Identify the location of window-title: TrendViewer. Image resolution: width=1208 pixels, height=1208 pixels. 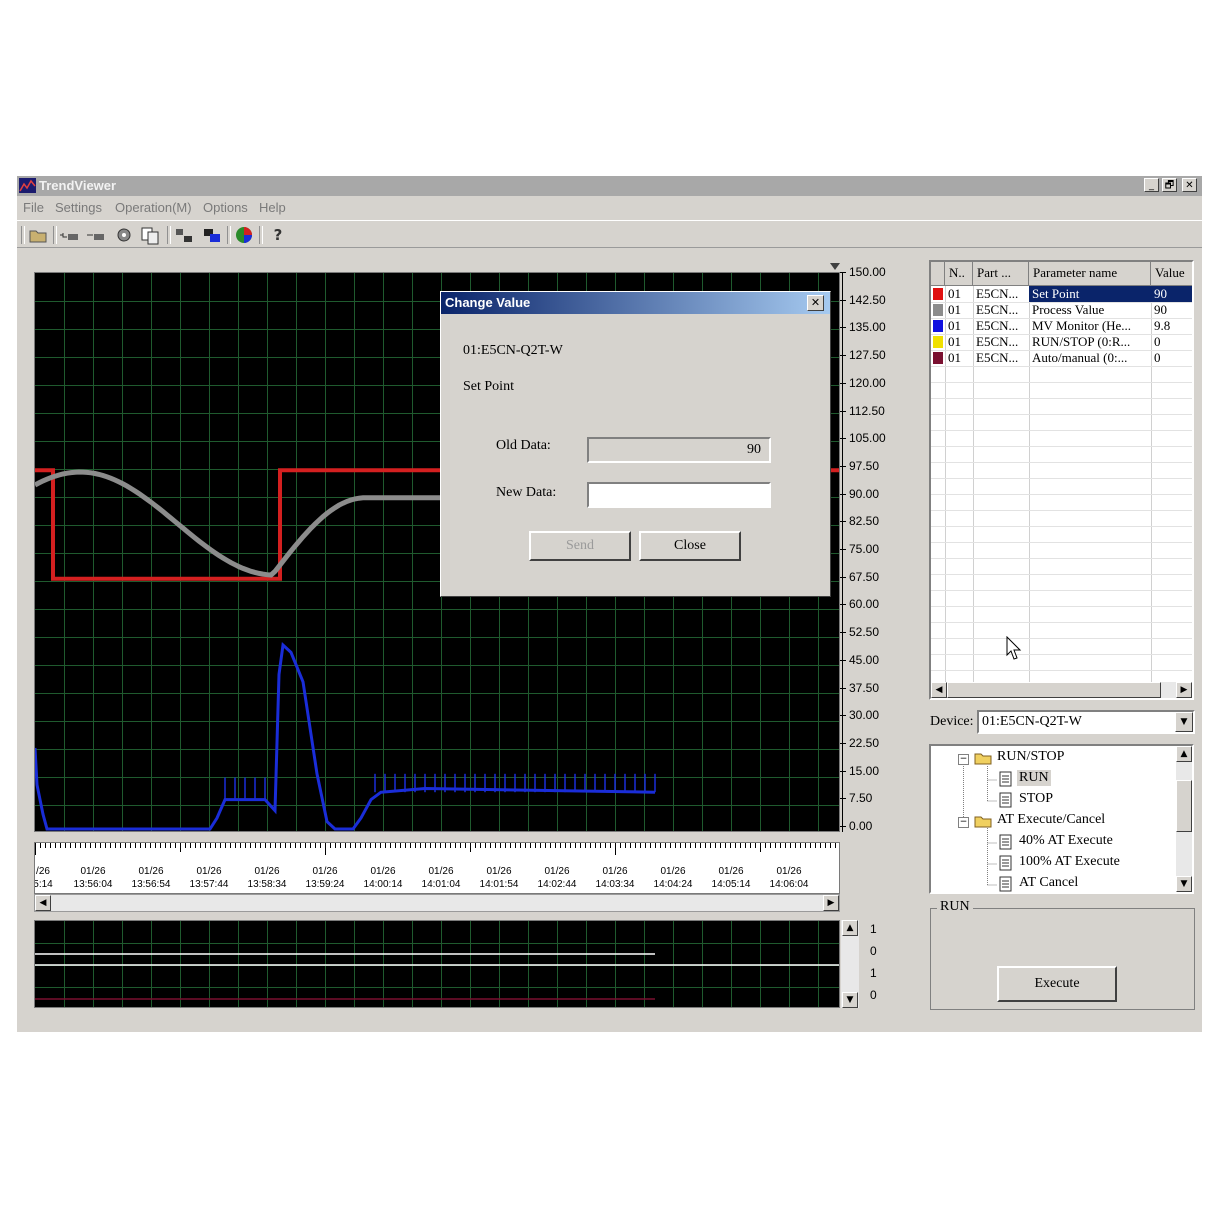
(78, 185).